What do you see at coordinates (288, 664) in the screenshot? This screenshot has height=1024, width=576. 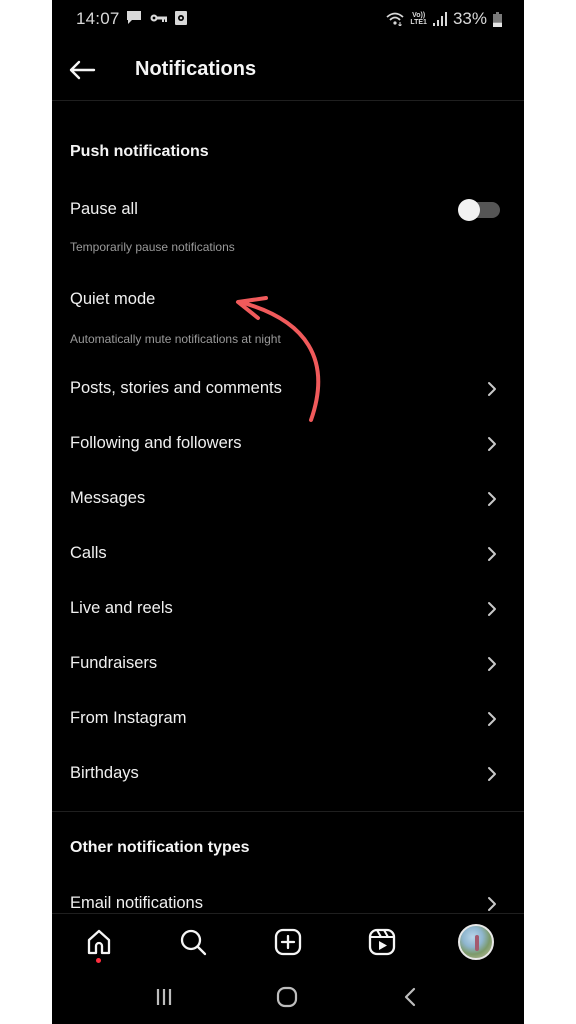 I see `row-fundraisers: Fundraisers` at bounding box center [288, 664].